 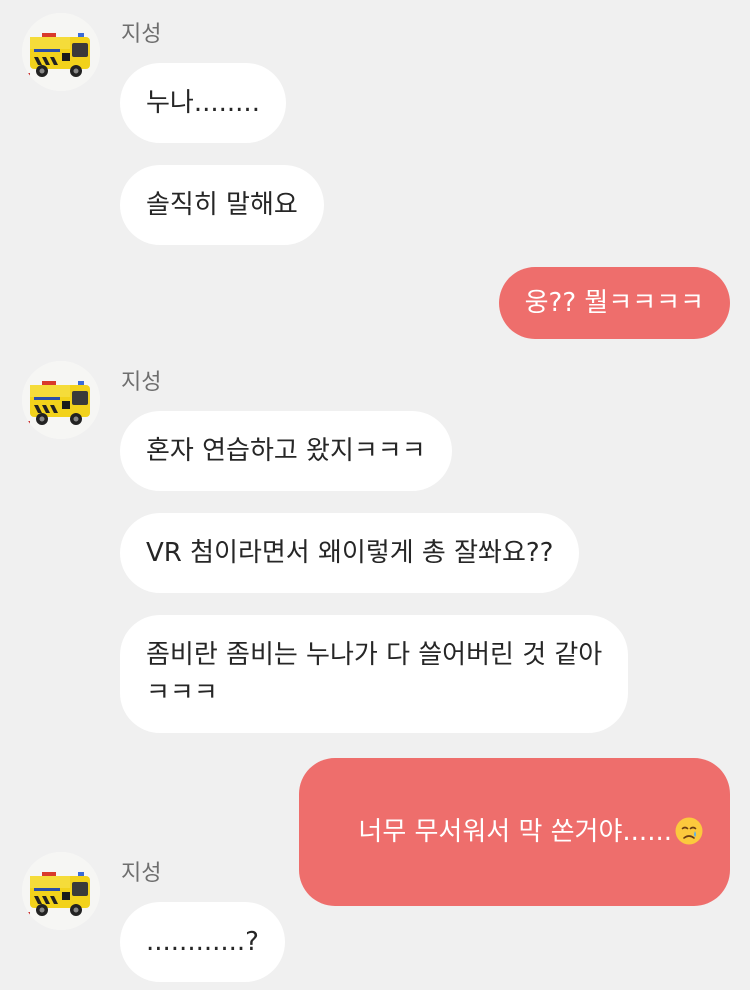 What do you see at coordinates (202, 942) in the screenshot?
I see `incoming-message: ............?` at bounding box center [202, 942].